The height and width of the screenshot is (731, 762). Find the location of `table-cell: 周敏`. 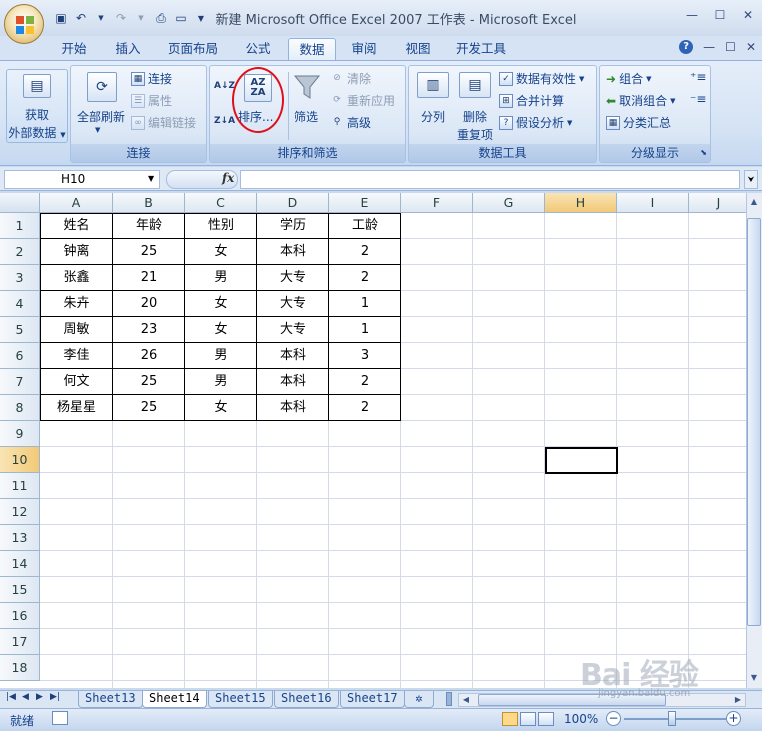

table-cell: 周敏 is located at coordinates (76, 330).